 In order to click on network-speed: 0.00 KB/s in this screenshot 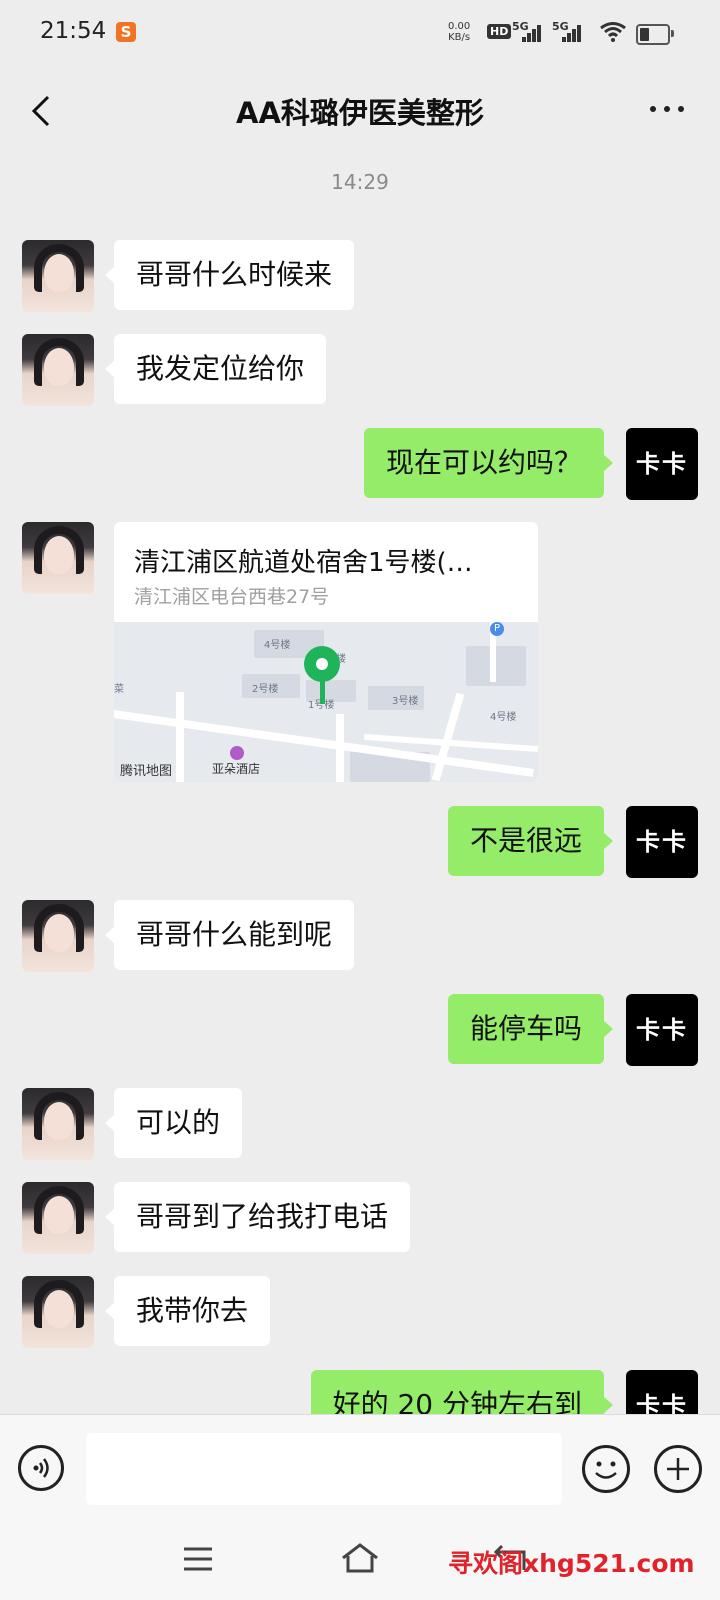, I will do `click(459, 32)`.